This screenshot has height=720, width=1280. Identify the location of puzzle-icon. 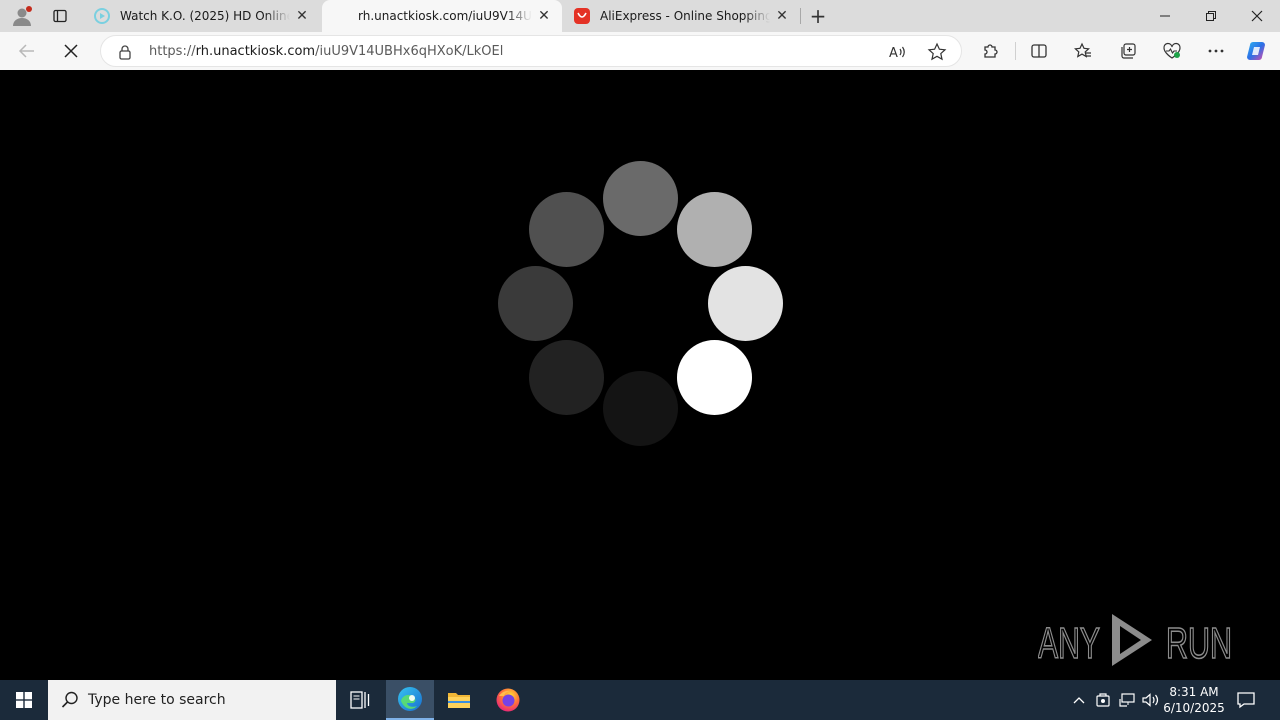
(991, 51).